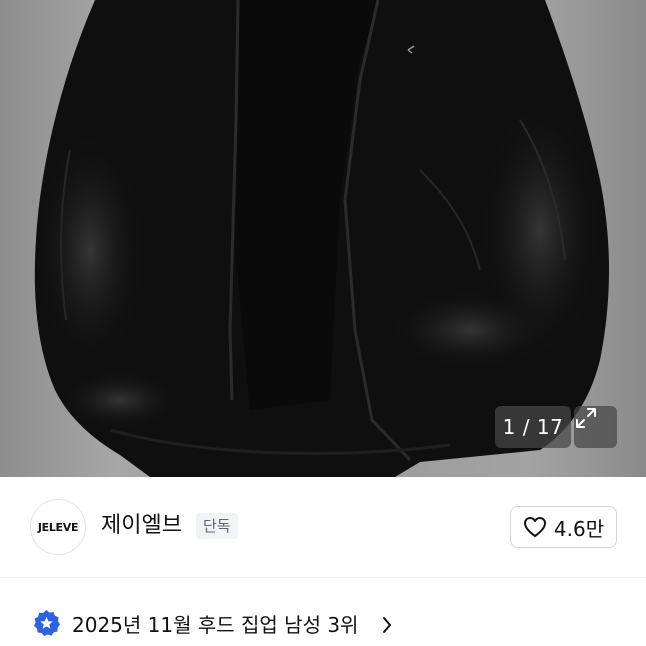 Image resolution: width=646 pixels, height=646 pixels. I want to click on like-button: 4.6만, so click(563, 527).